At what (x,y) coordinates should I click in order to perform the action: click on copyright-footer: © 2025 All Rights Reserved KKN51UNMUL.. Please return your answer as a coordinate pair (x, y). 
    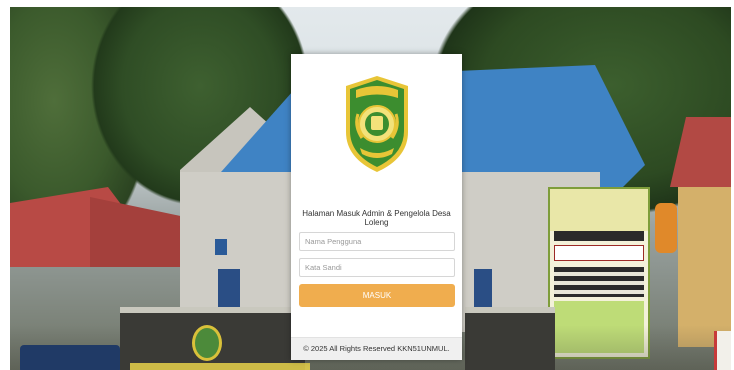
    Looking at the image, I should click on (376, 348).